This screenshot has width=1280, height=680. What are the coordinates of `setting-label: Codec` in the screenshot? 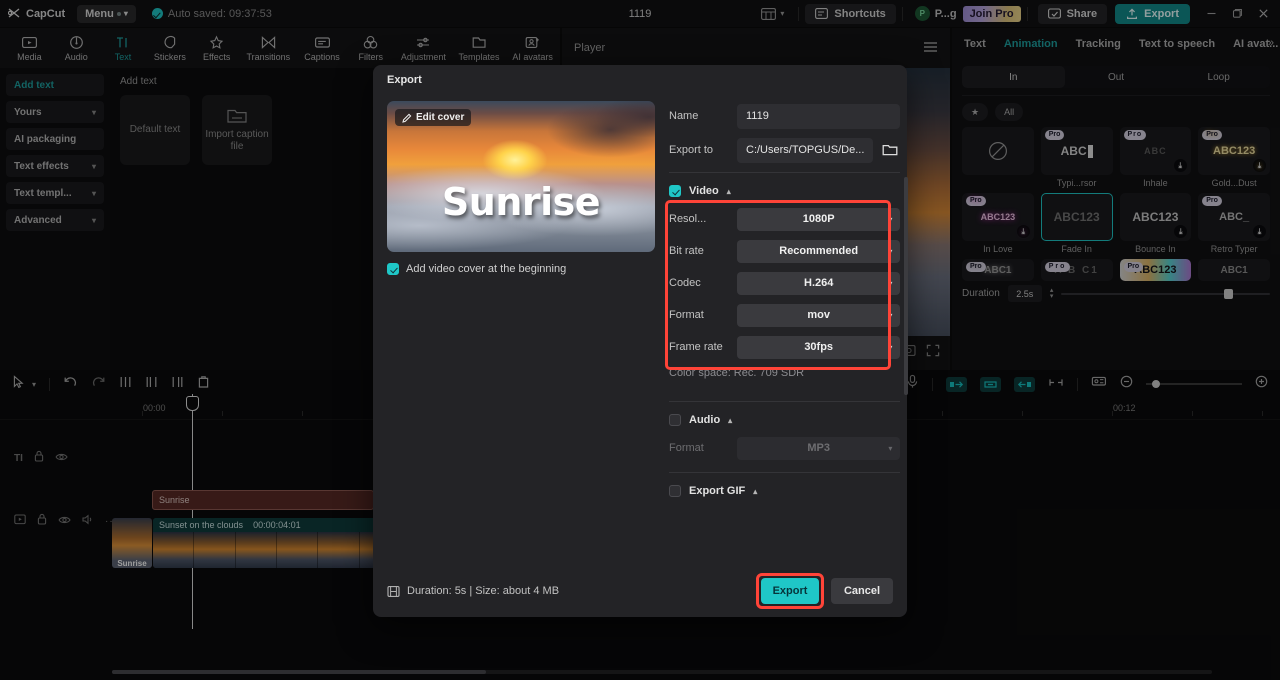 It's located at (685, 283).